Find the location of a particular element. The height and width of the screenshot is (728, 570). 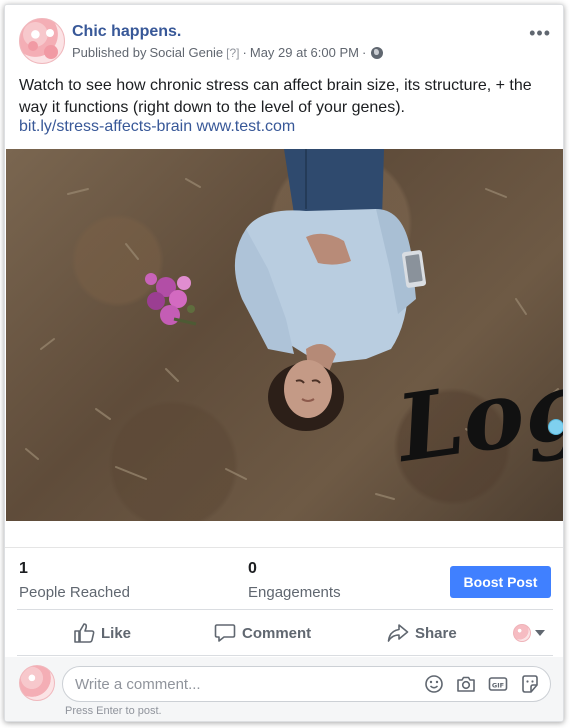

boost-post-button: Boost Post is located at coordinates (500, 582).